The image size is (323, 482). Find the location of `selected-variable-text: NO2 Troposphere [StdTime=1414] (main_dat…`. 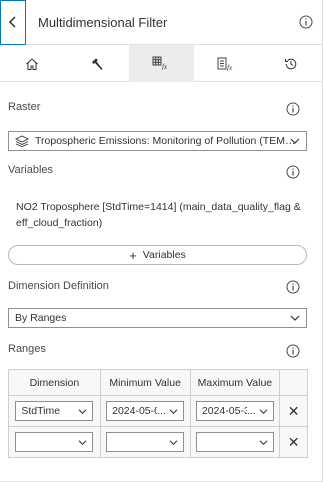

selected-variable-text: NO2 Troposphere [StdTime=1414] (main_dat… is located at coordinates (158, 215).